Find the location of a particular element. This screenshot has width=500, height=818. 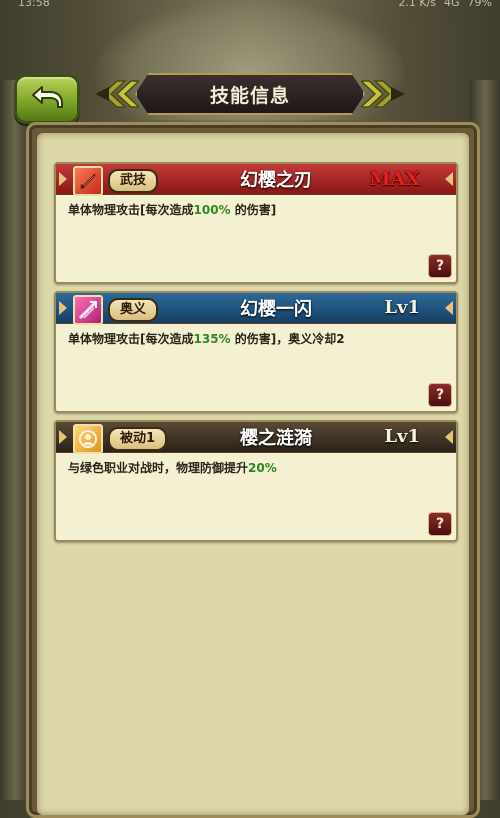

skill-card-martial: 武技 幻樱之刃 MAX 单体物理攻击[每次造成100% 的伤害] ? is located at coordinates (256, 223).